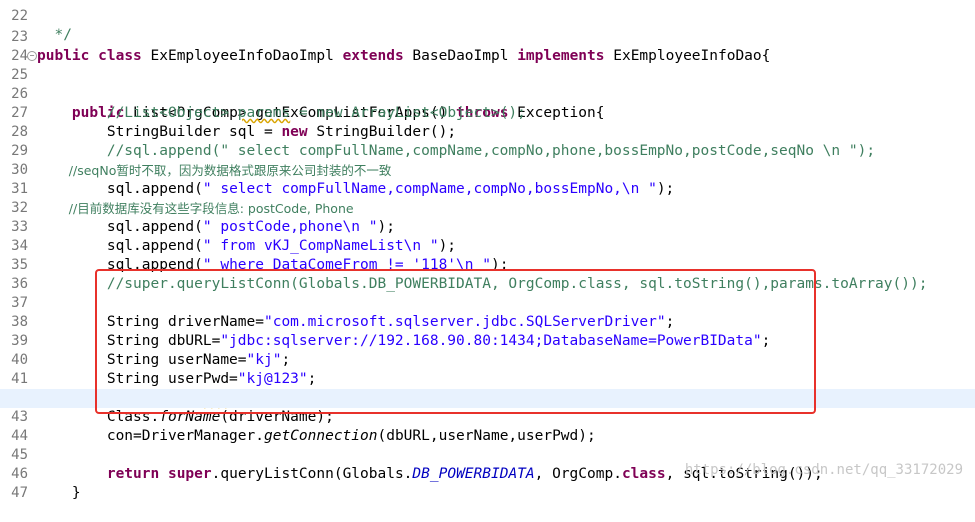 This screenshot has height=522, width=975. I want to click on watermark-text: https://blog.csdn.net/qq_33172029, so click(823, 470).